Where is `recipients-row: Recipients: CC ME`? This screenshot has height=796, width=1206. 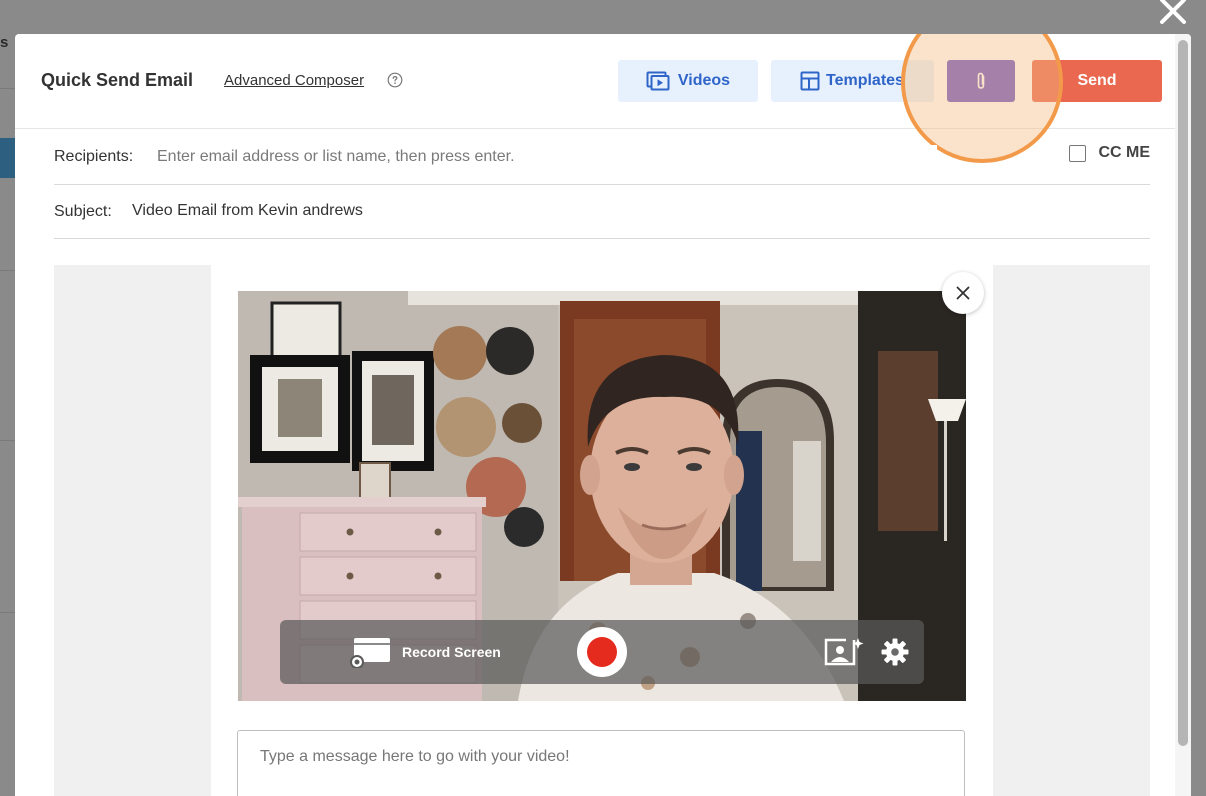
recipients-row: Recipients: CC ME is located at coordinates (602, 157).